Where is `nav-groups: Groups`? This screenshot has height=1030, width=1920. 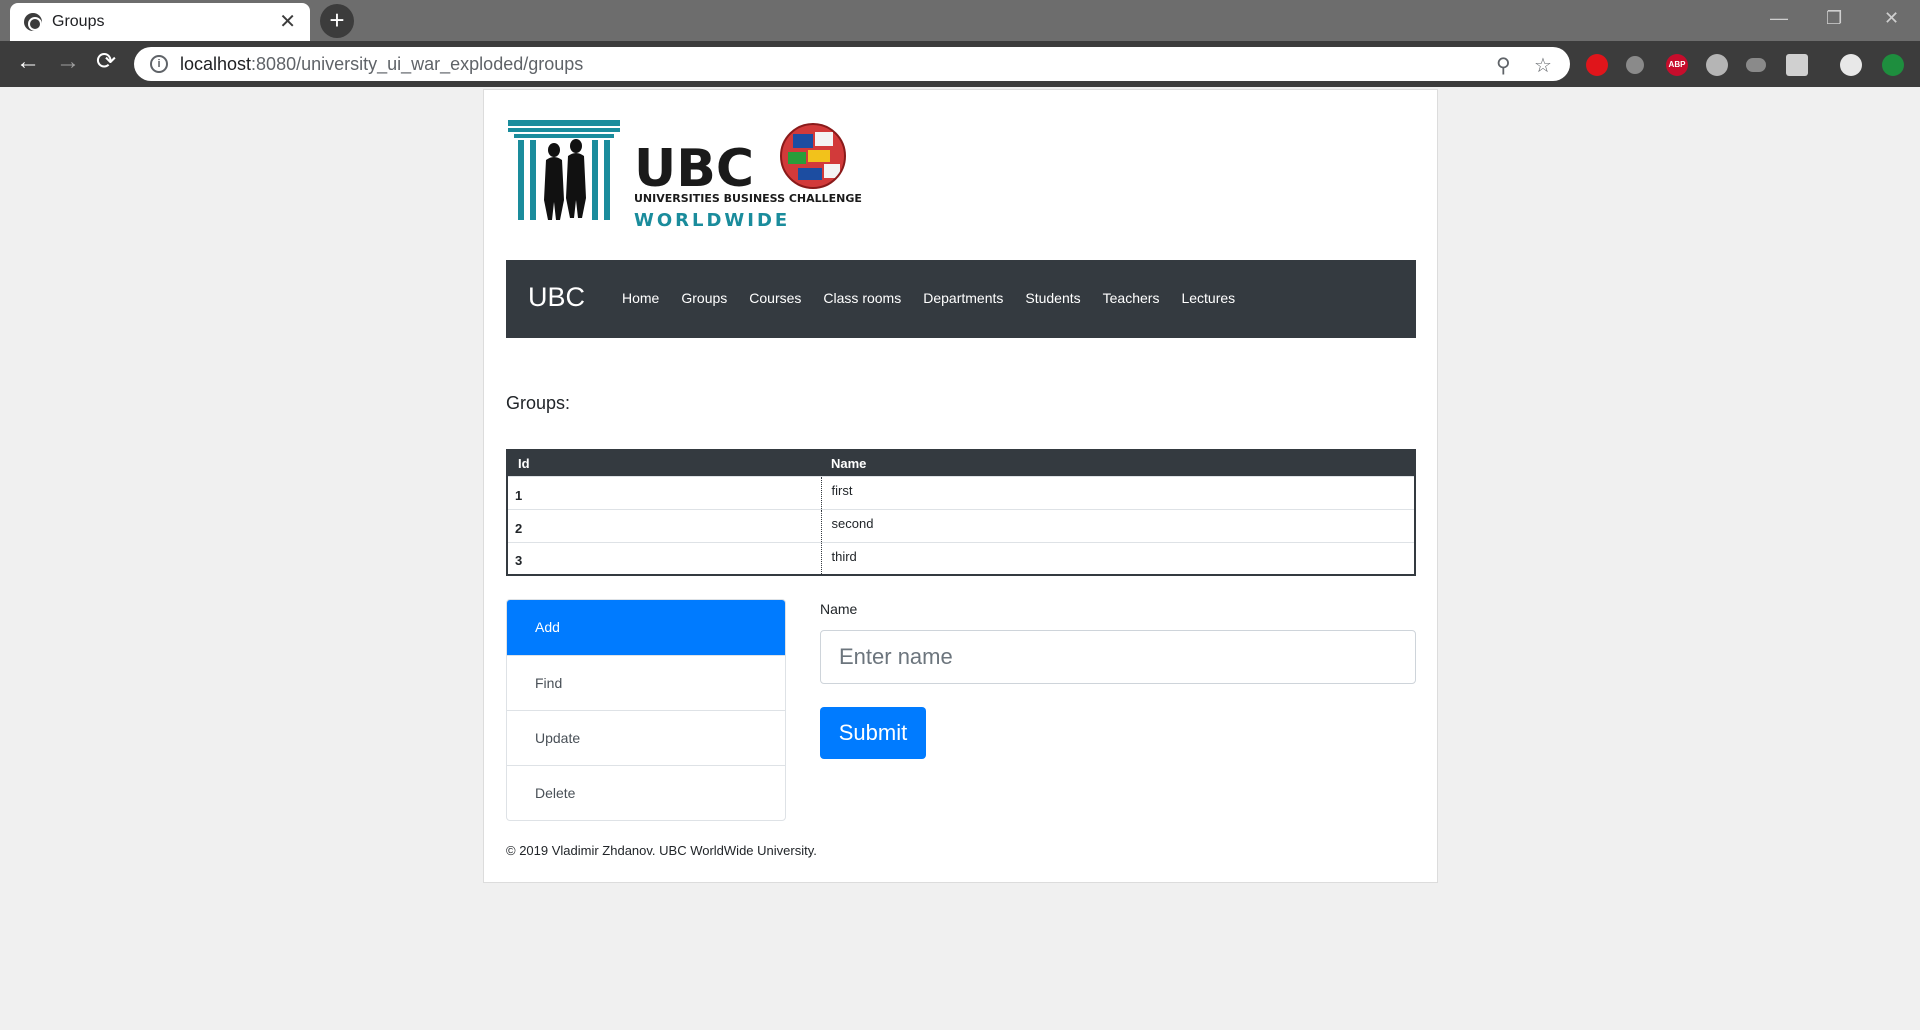
nav-groups: Groups is located at coordinates (704, 298).